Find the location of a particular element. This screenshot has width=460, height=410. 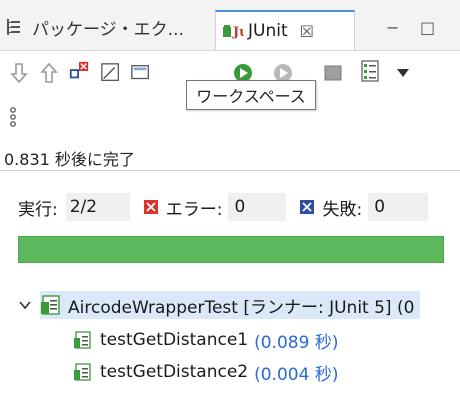

tab-junit: Ju JUnit ☒ is located at coordinates (285, 30).